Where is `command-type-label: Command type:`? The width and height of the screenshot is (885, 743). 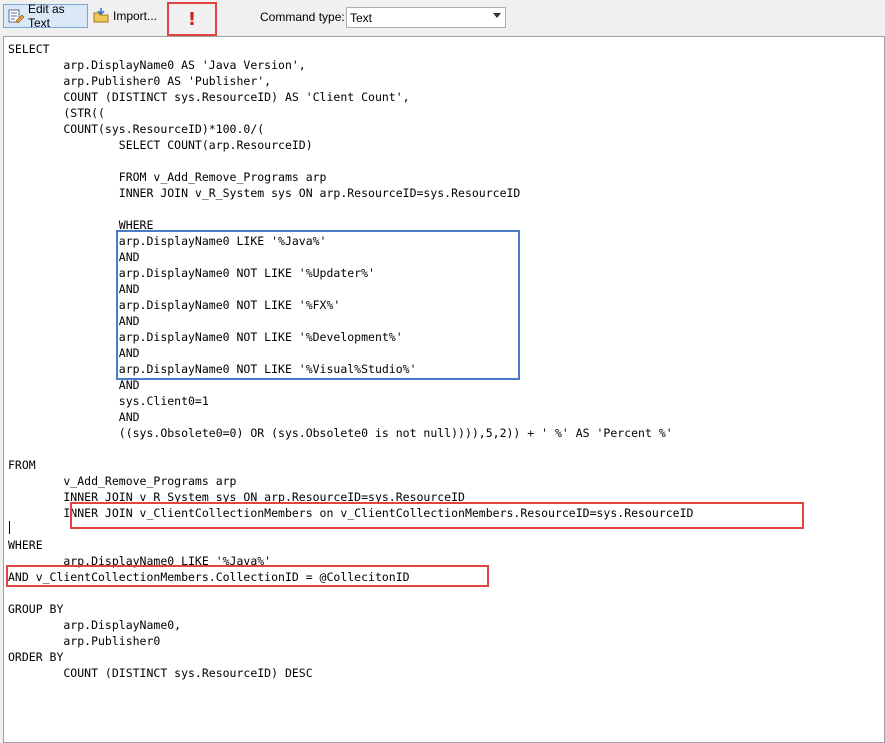 command-type-label: Command type: is located at coordinates (302, 17).